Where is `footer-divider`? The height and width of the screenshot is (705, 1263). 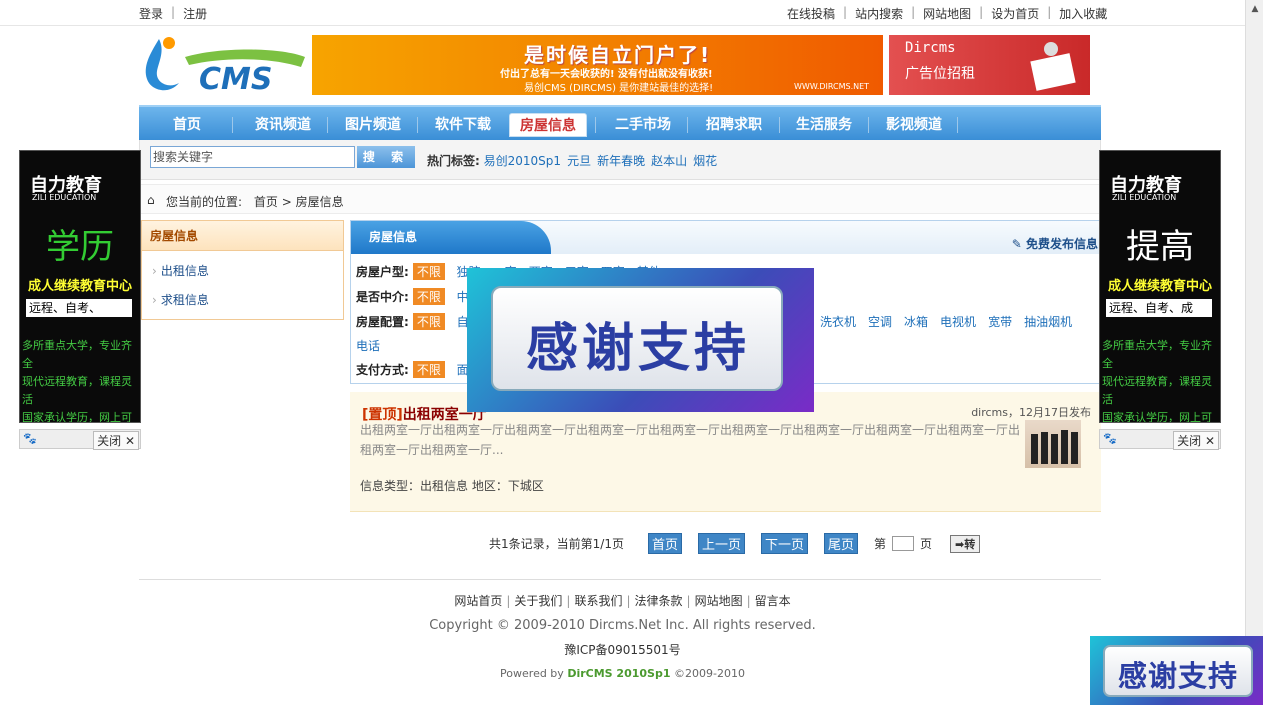 footer-divider is located at coordinates (620, 579).